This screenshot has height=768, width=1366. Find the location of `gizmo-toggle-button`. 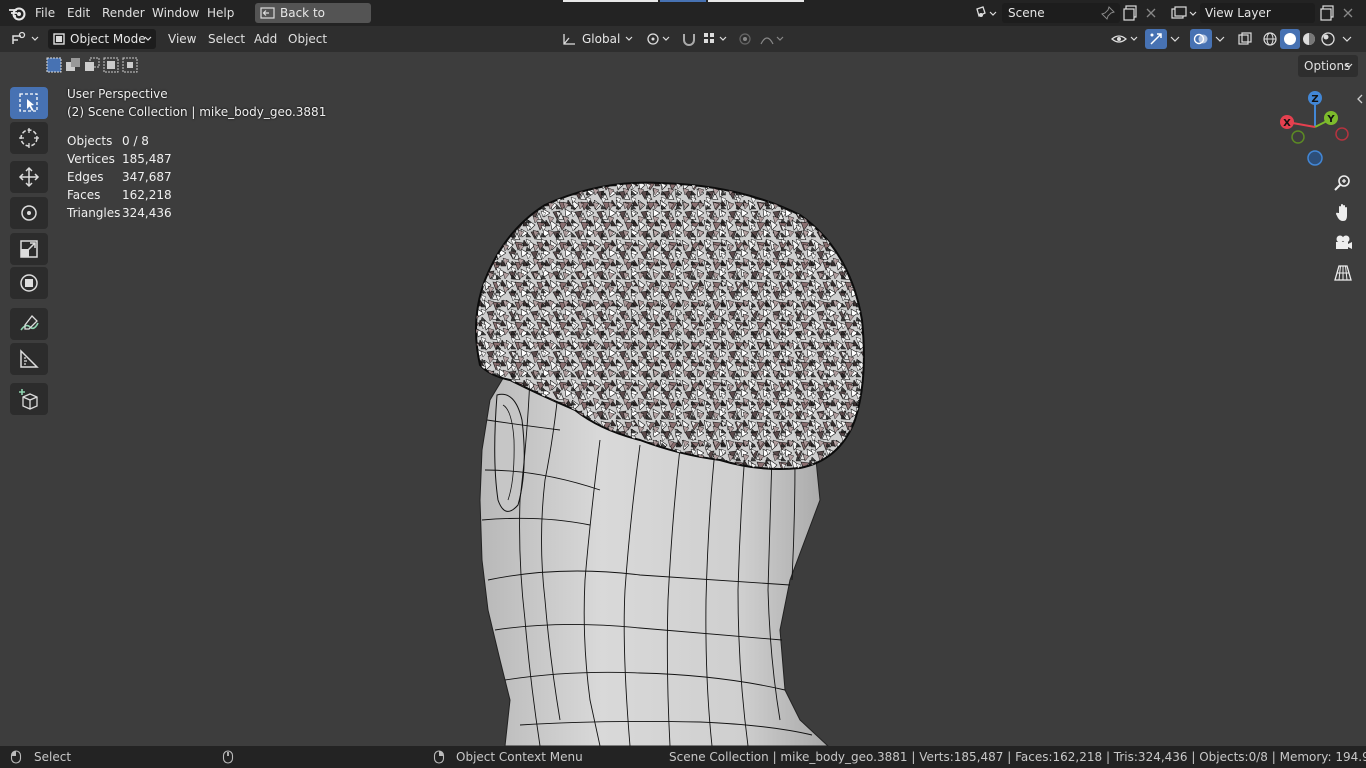

gizmo-toggle-button is located at coordinates (1156, 39).